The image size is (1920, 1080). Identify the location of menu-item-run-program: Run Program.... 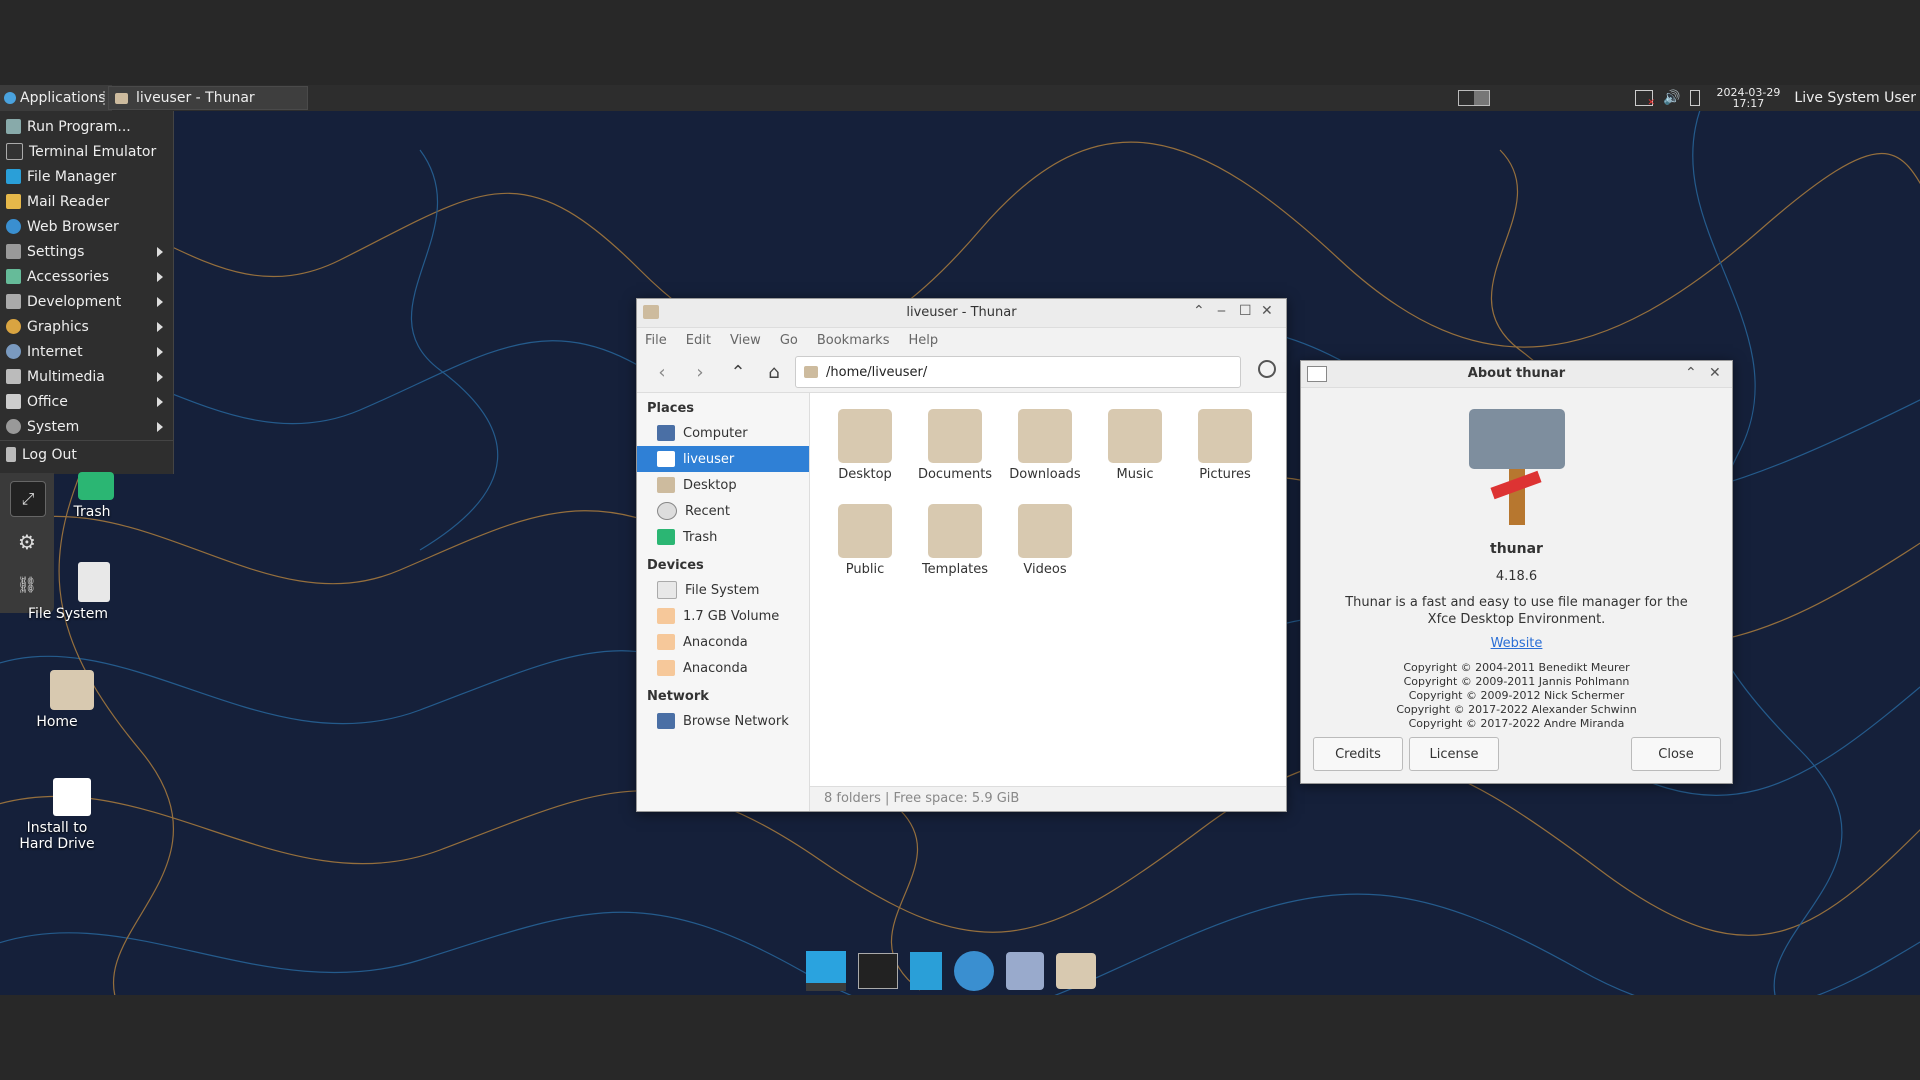
(86, 126).